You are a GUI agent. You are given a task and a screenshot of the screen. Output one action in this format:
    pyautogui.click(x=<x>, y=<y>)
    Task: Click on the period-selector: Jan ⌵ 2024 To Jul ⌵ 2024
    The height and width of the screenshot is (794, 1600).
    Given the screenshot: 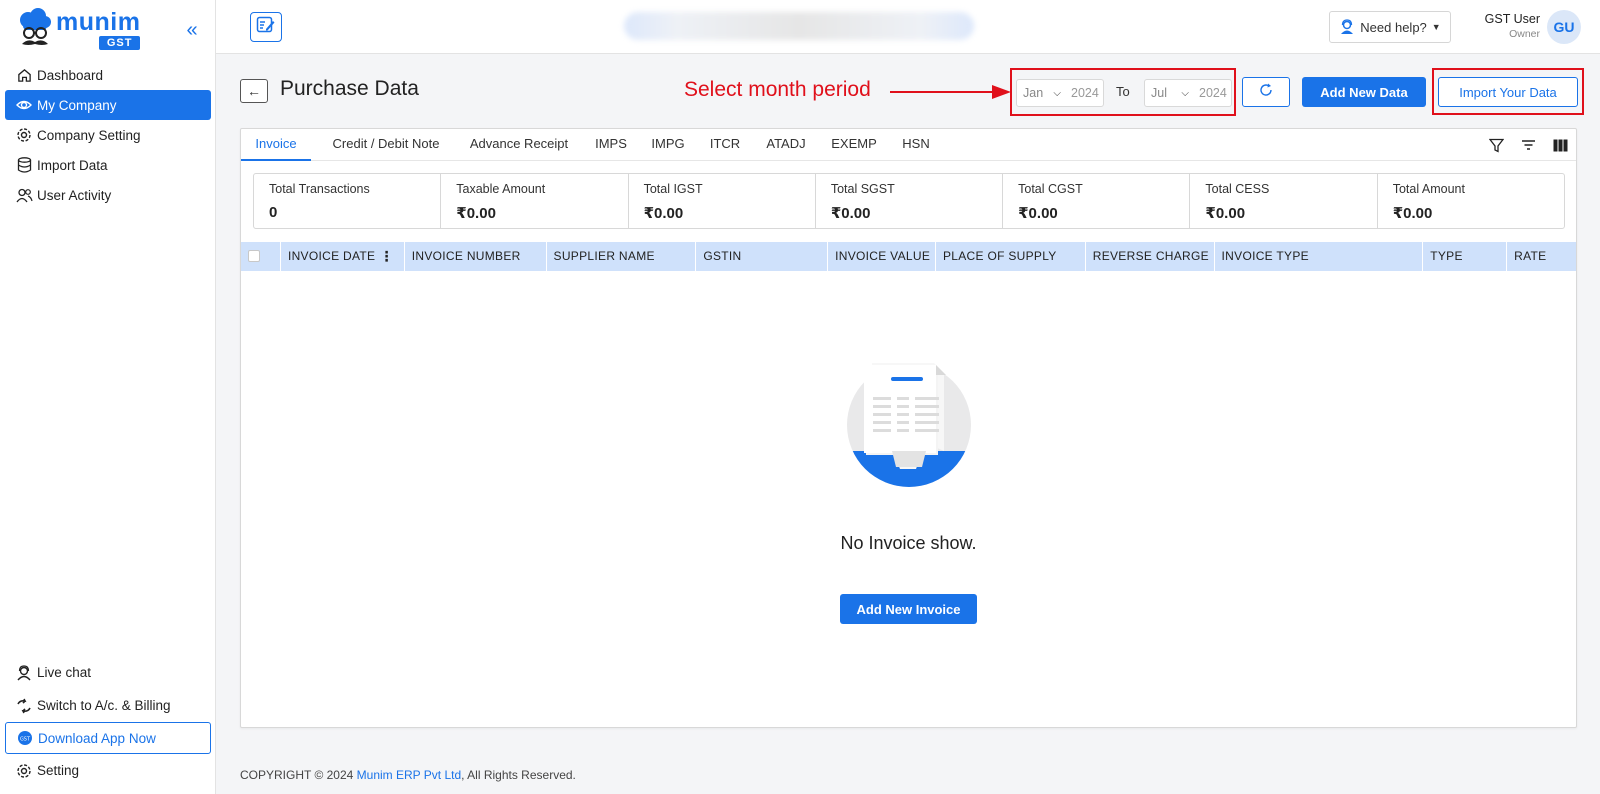 What is the action you would take?
    pyautogui.click(x=1123, y=92)
    